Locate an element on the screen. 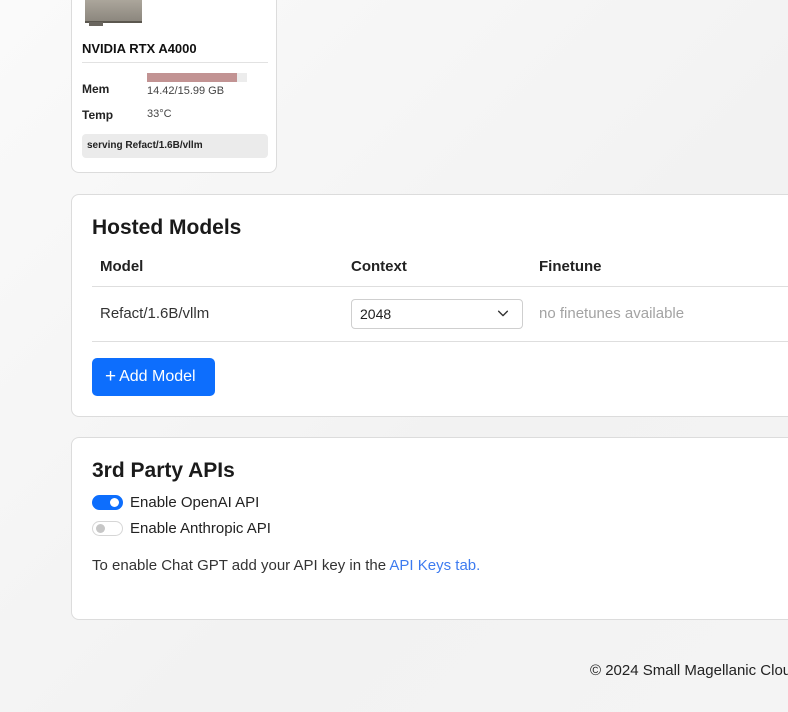  gpu-mem-bar-fill is located at coordinates (192, 77).